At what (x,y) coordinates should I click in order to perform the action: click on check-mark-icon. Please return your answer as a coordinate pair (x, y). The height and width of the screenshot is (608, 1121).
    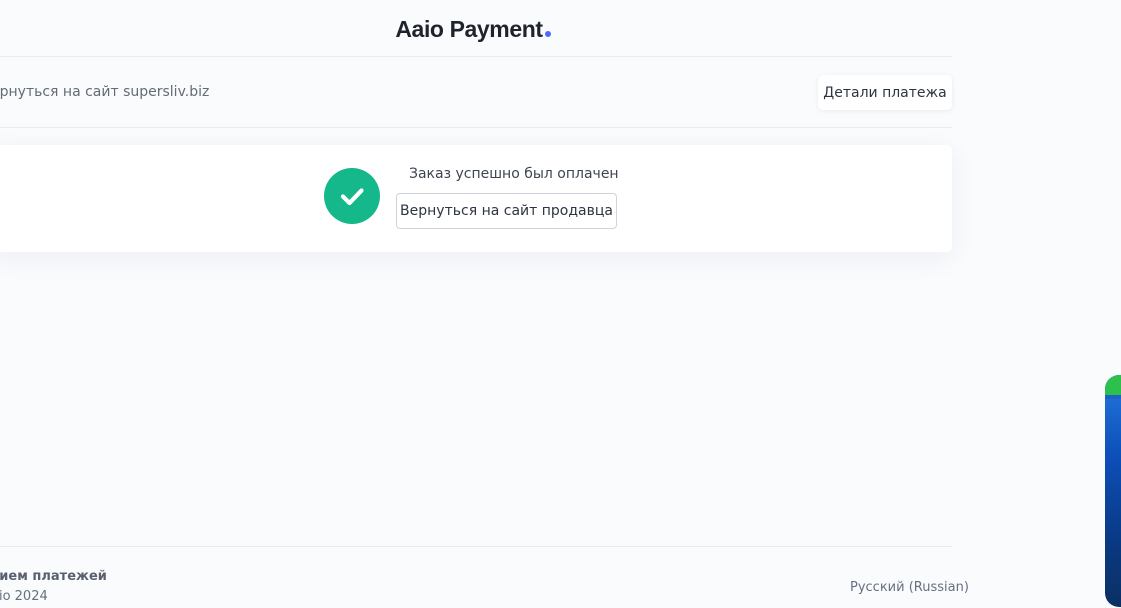
    Looking at the image, I should click on (352, 197).